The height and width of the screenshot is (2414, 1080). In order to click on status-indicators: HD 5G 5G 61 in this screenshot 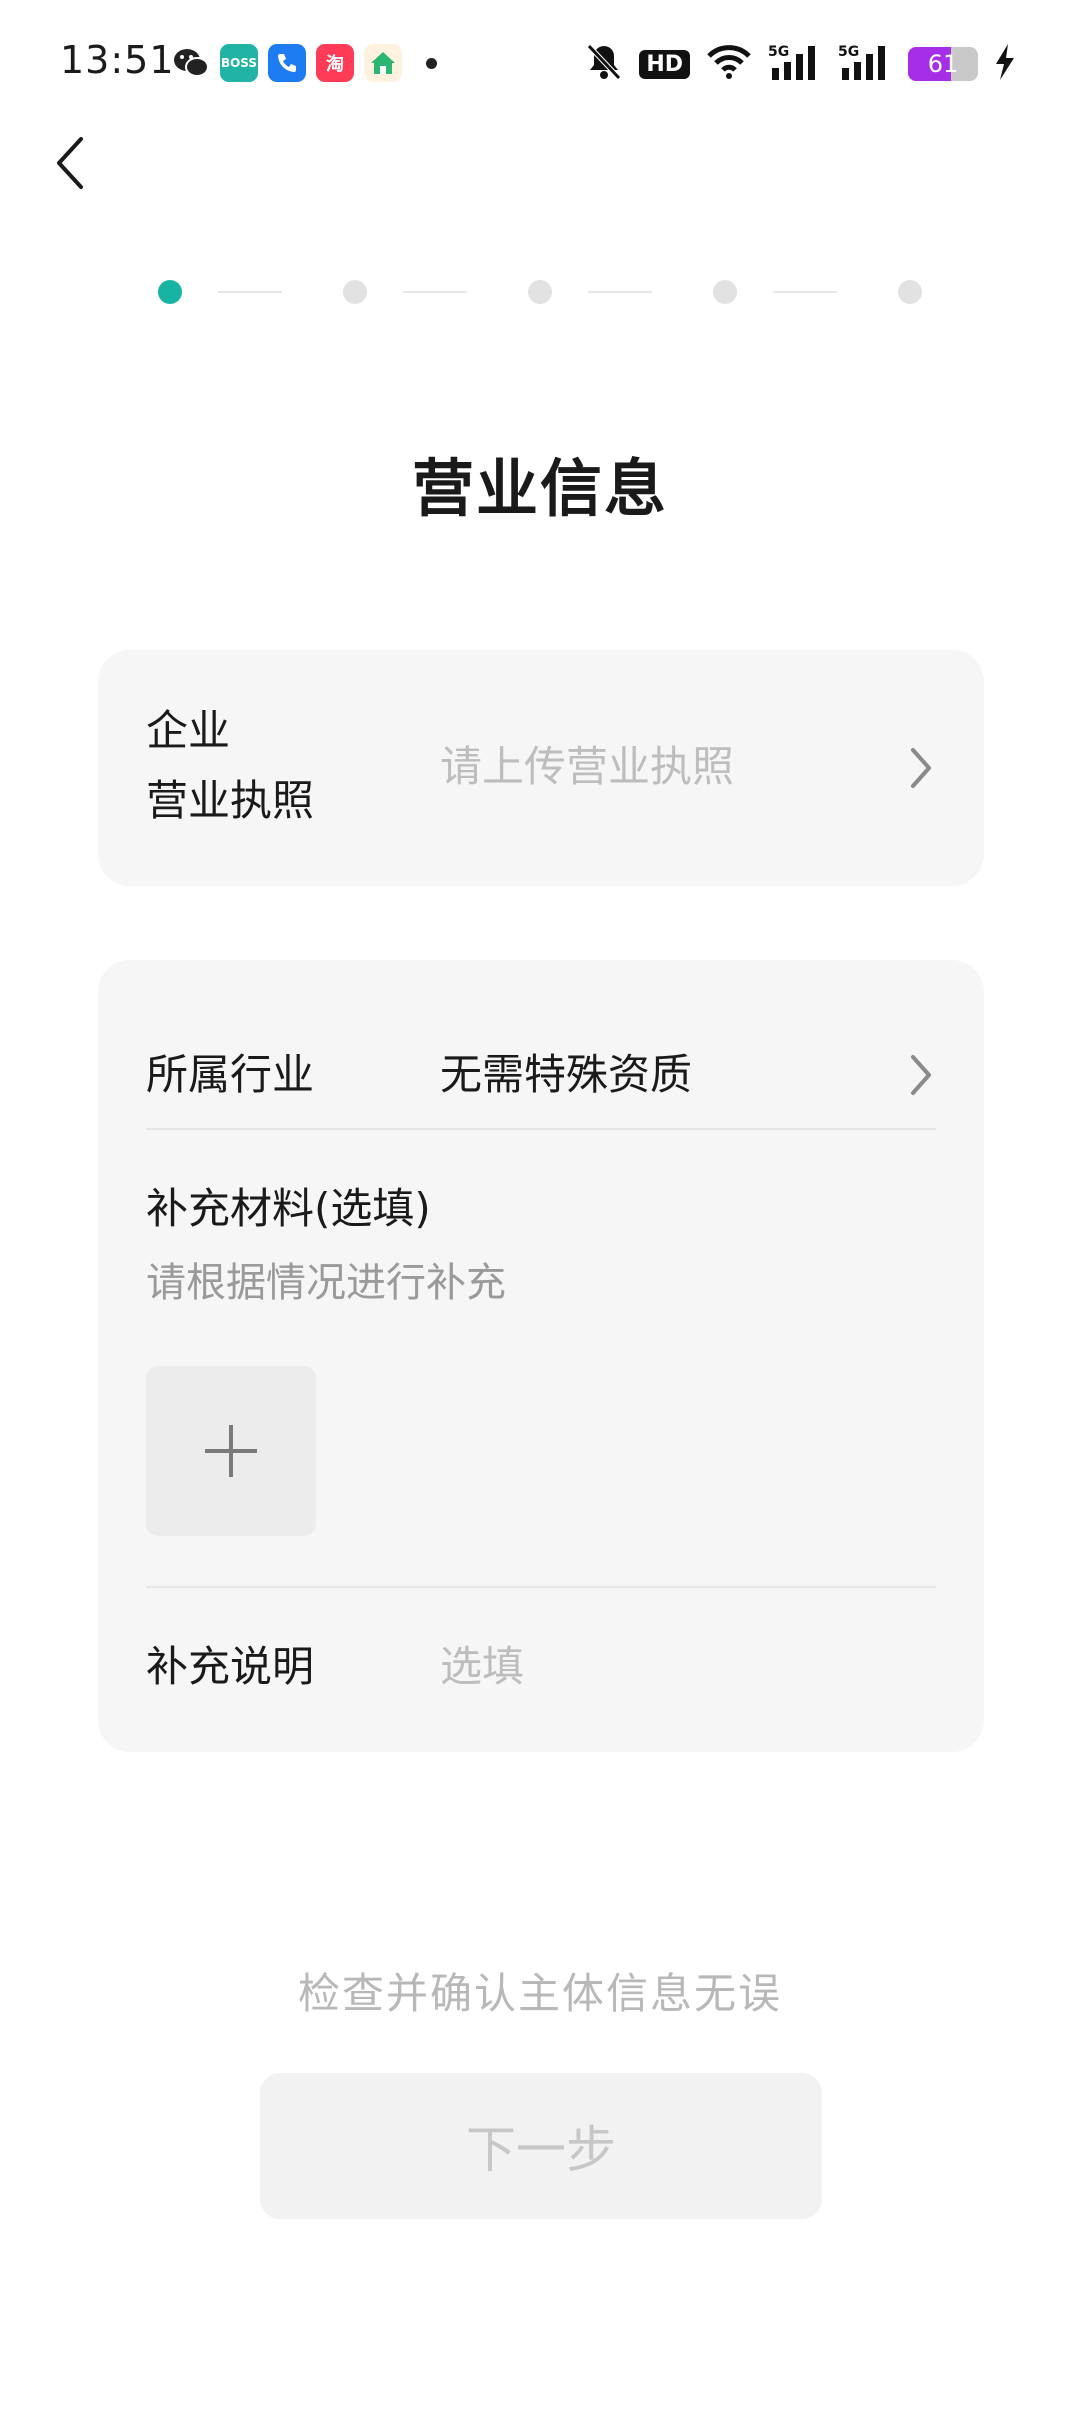, I will do `click(800, 64)`.